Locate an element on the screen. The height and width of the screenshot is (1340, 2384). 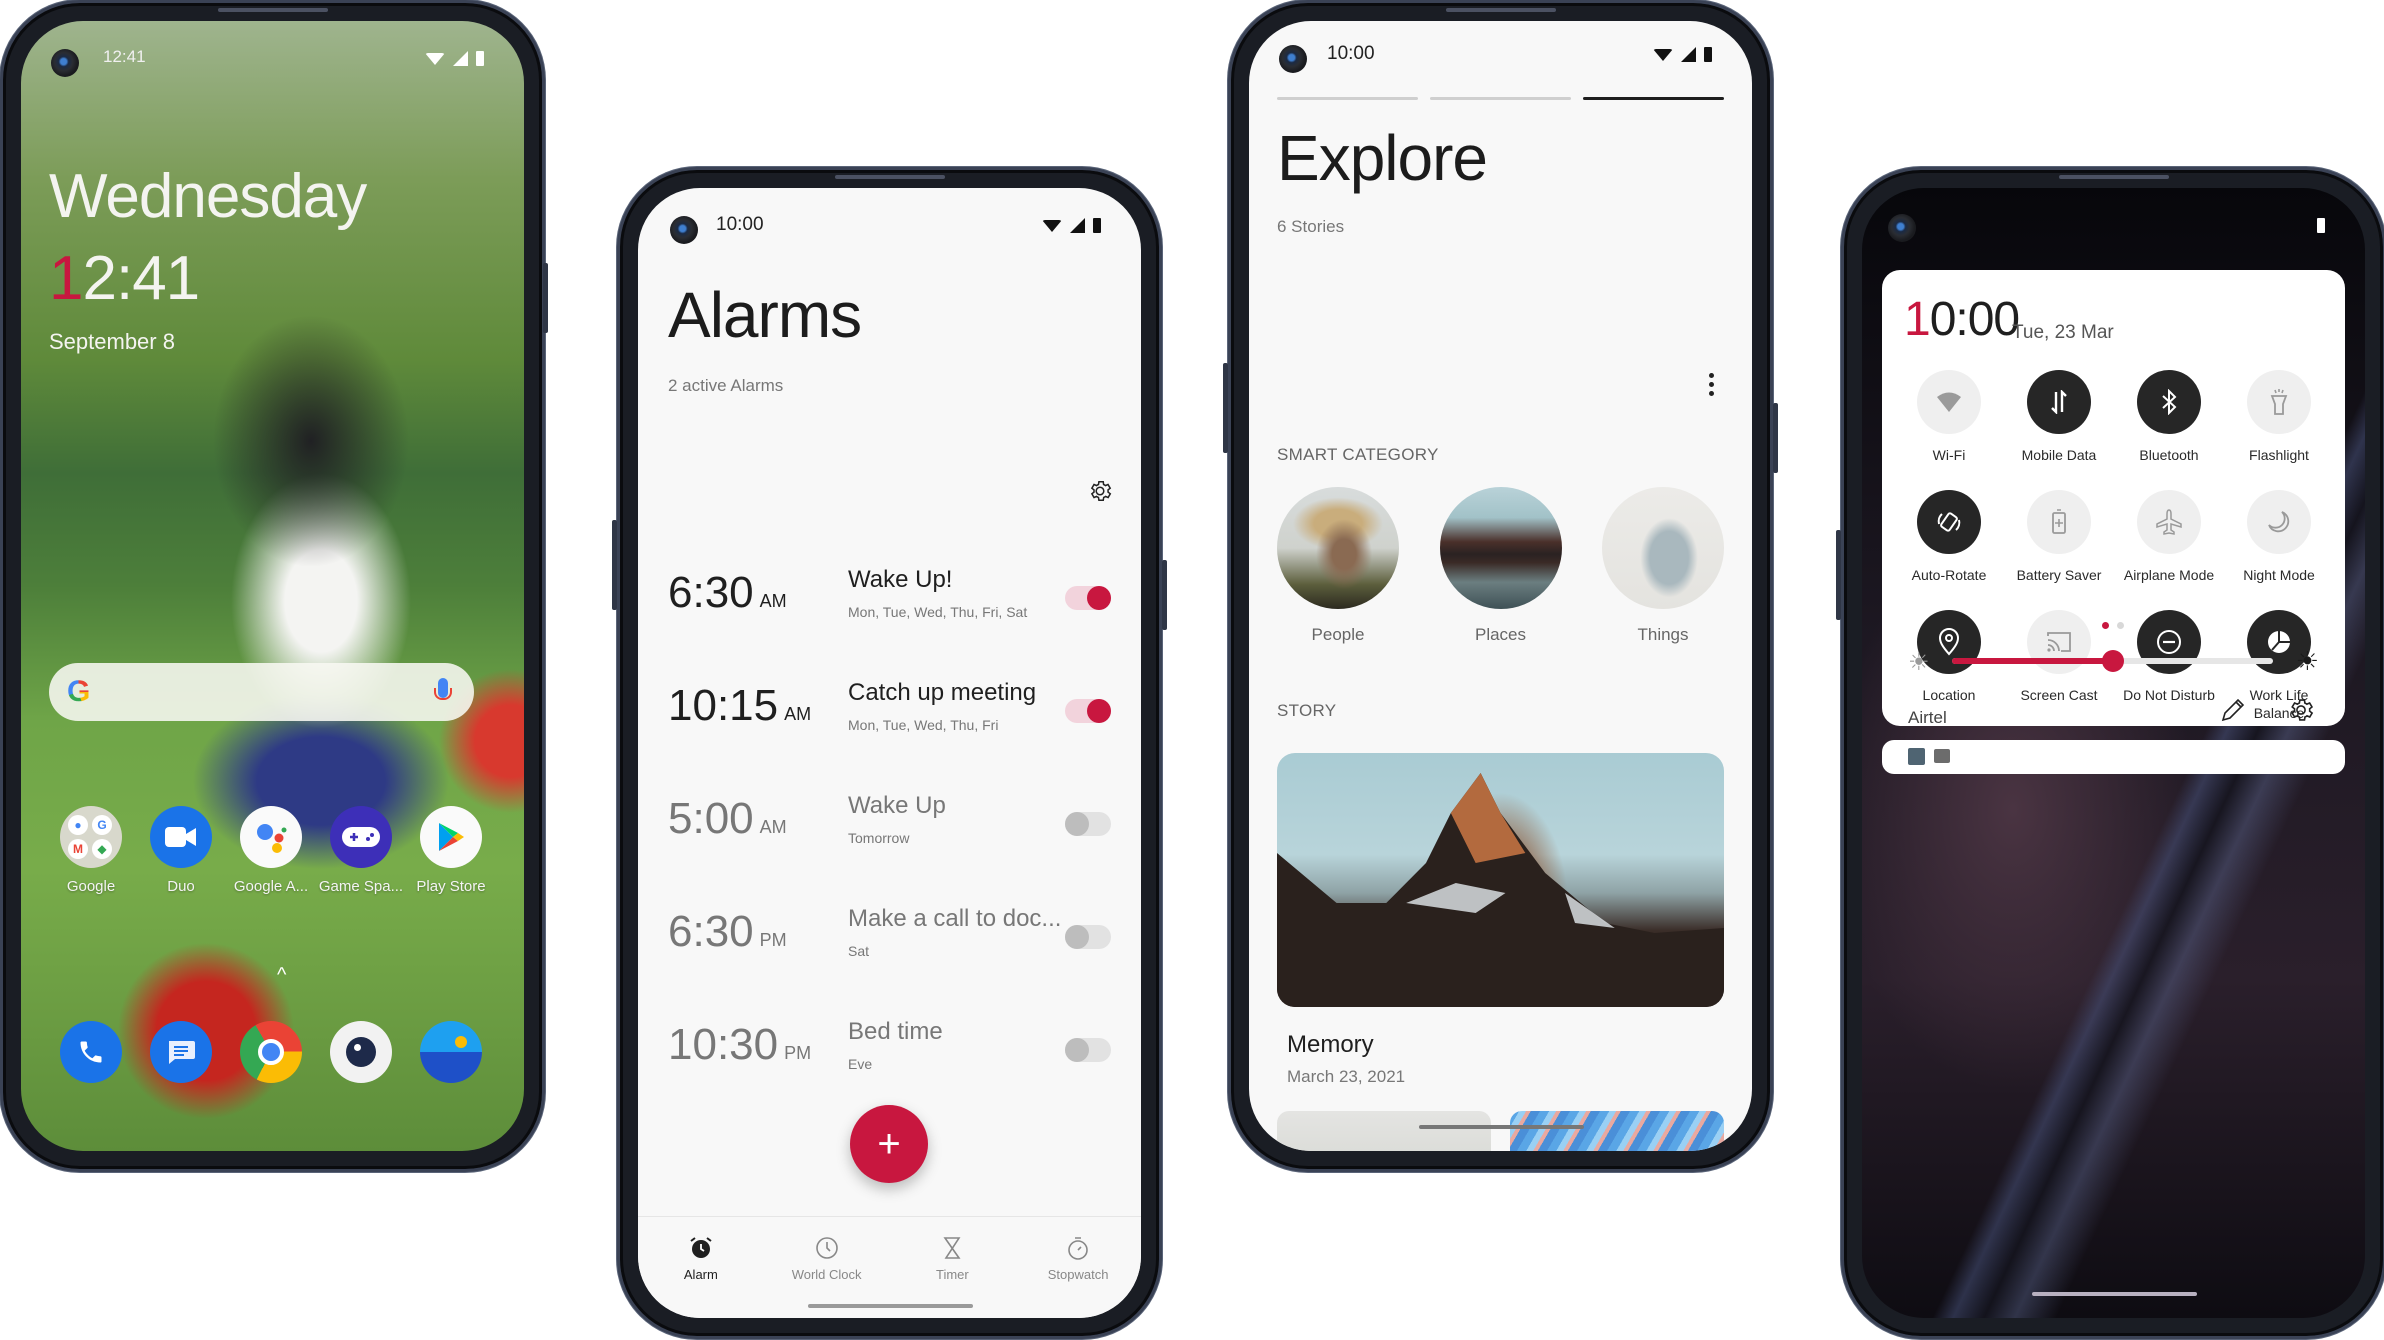
tile-flashlight: Flashlight is located at coordinates (2279, 417).